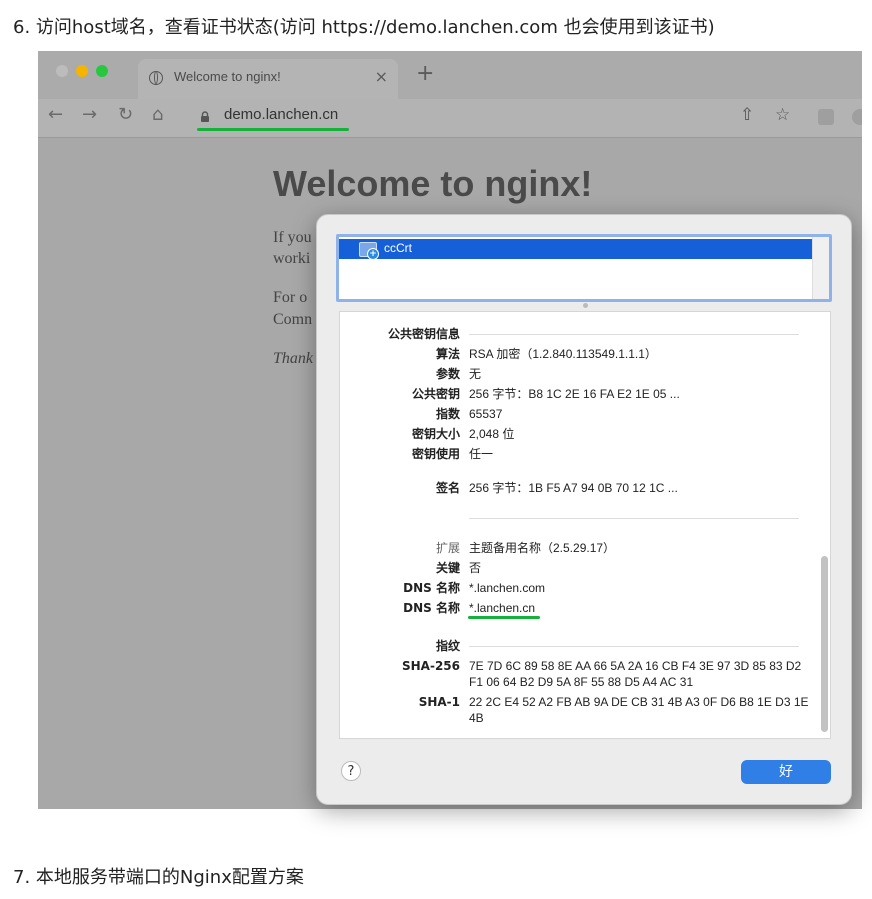  I want to click on minimize-window-icon, so click(82, 71).